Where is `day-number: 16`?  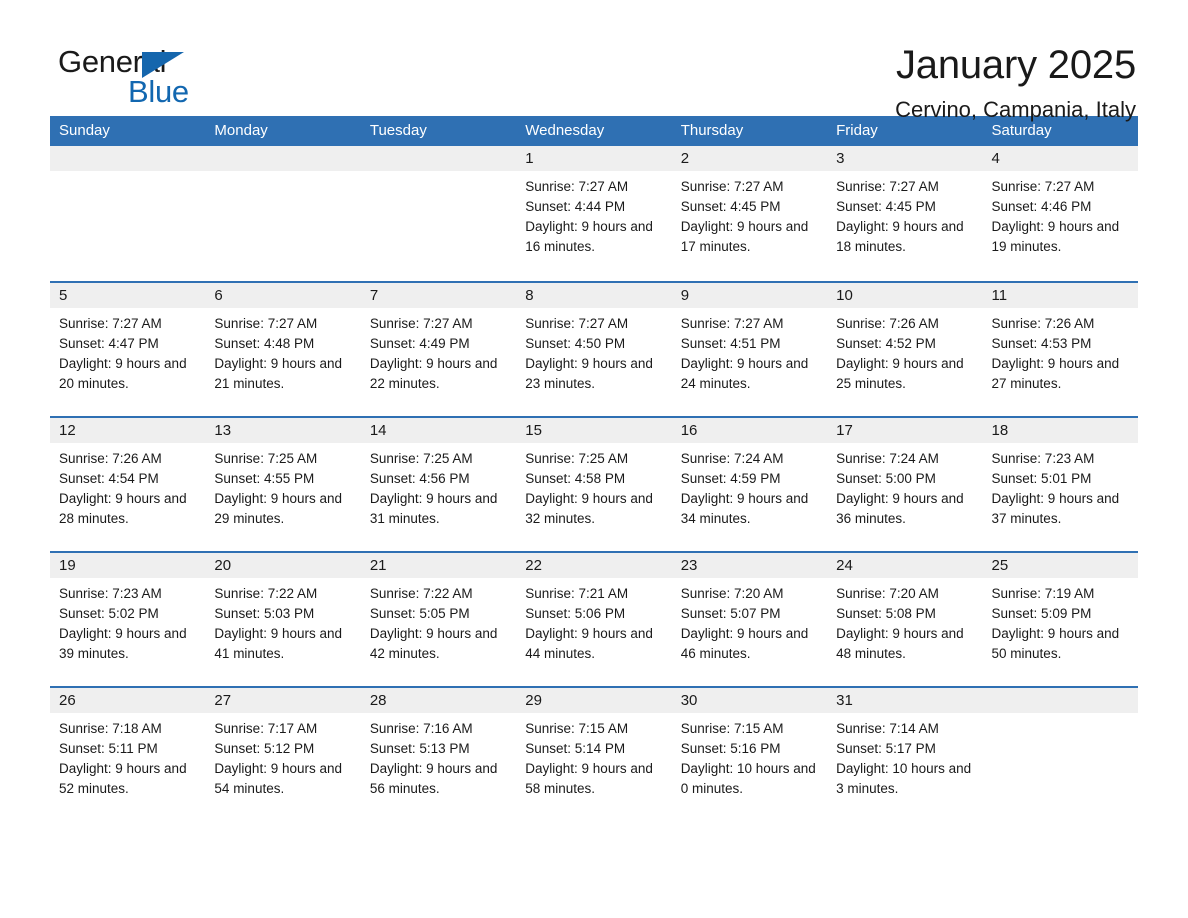
day-number: 16 is located at coordinates (689, 430).